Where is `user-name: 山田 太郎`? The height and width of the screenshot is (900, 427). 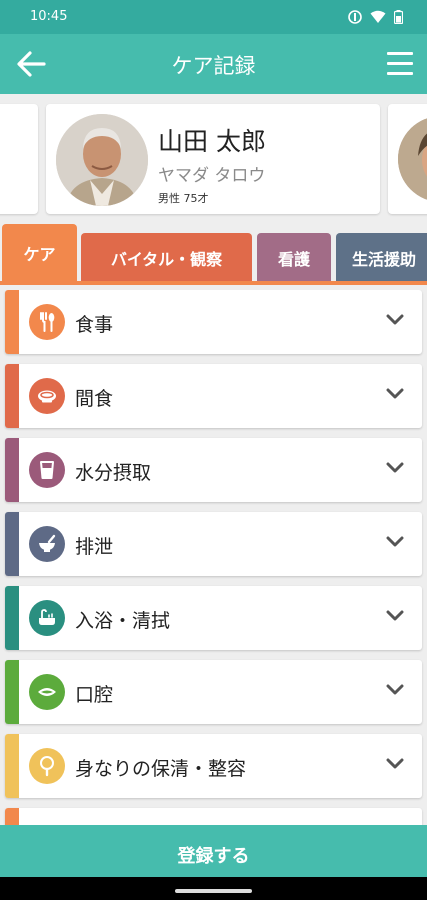
user-name: 山田 太郎 is located at coordinates (212, 141).